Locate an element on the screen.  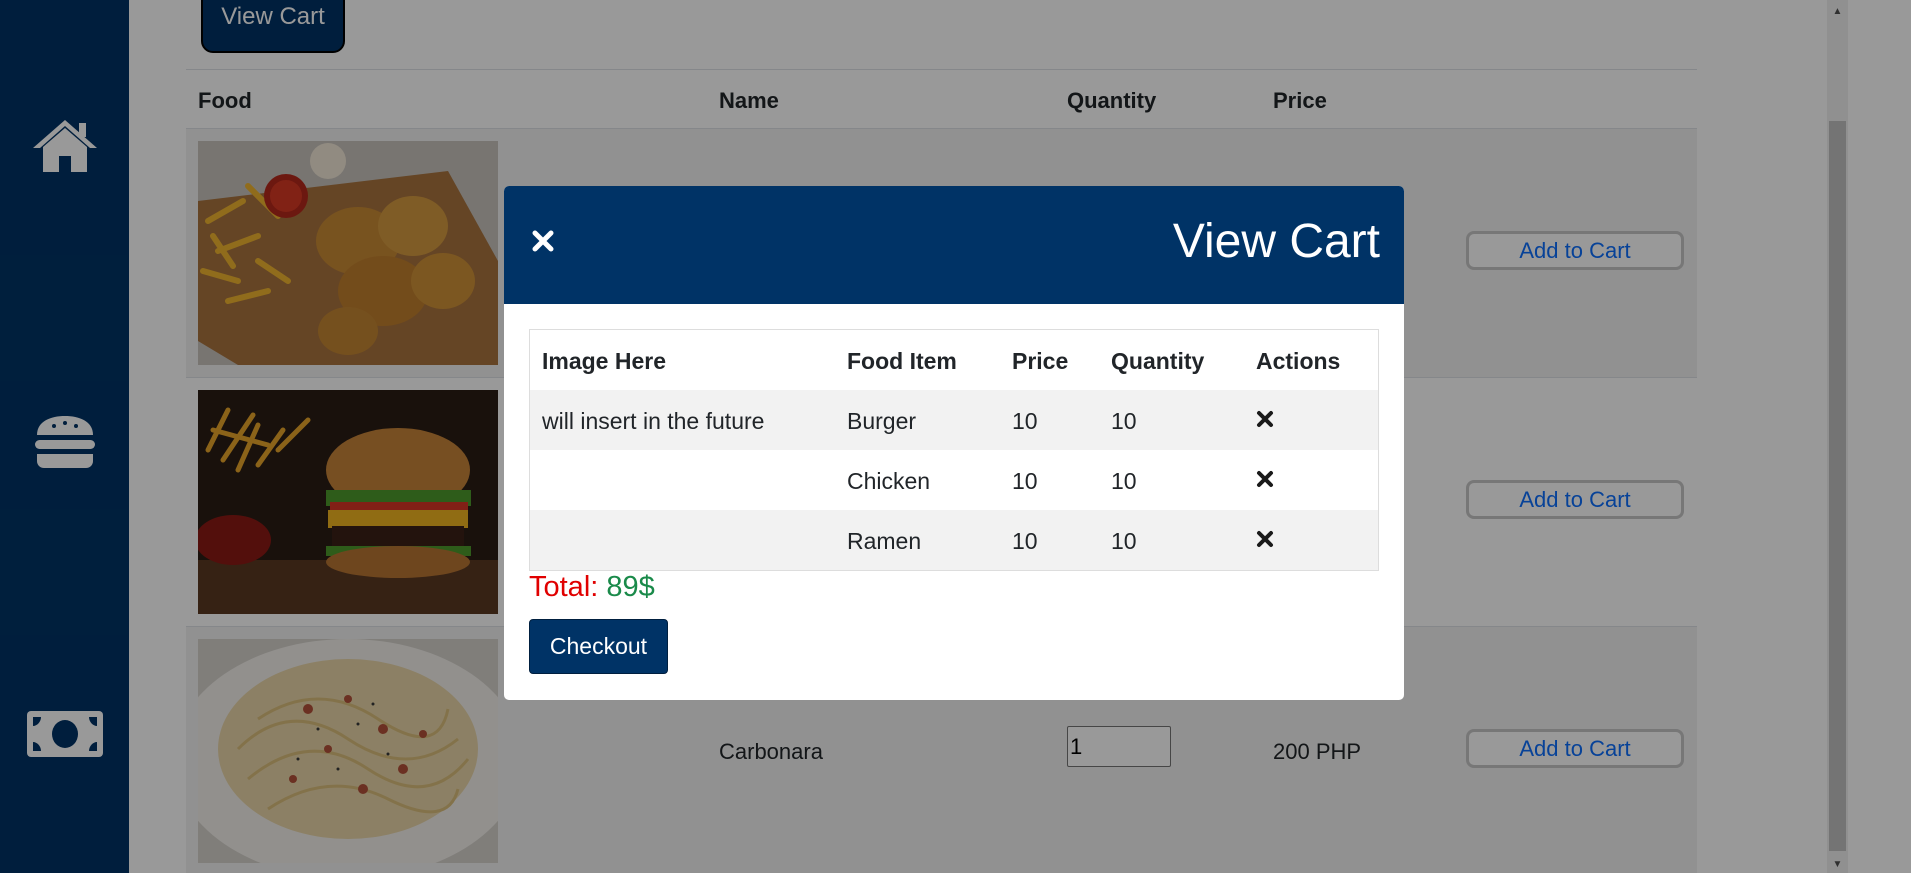
total-value: 89$ is located at coordinates (630, 587).